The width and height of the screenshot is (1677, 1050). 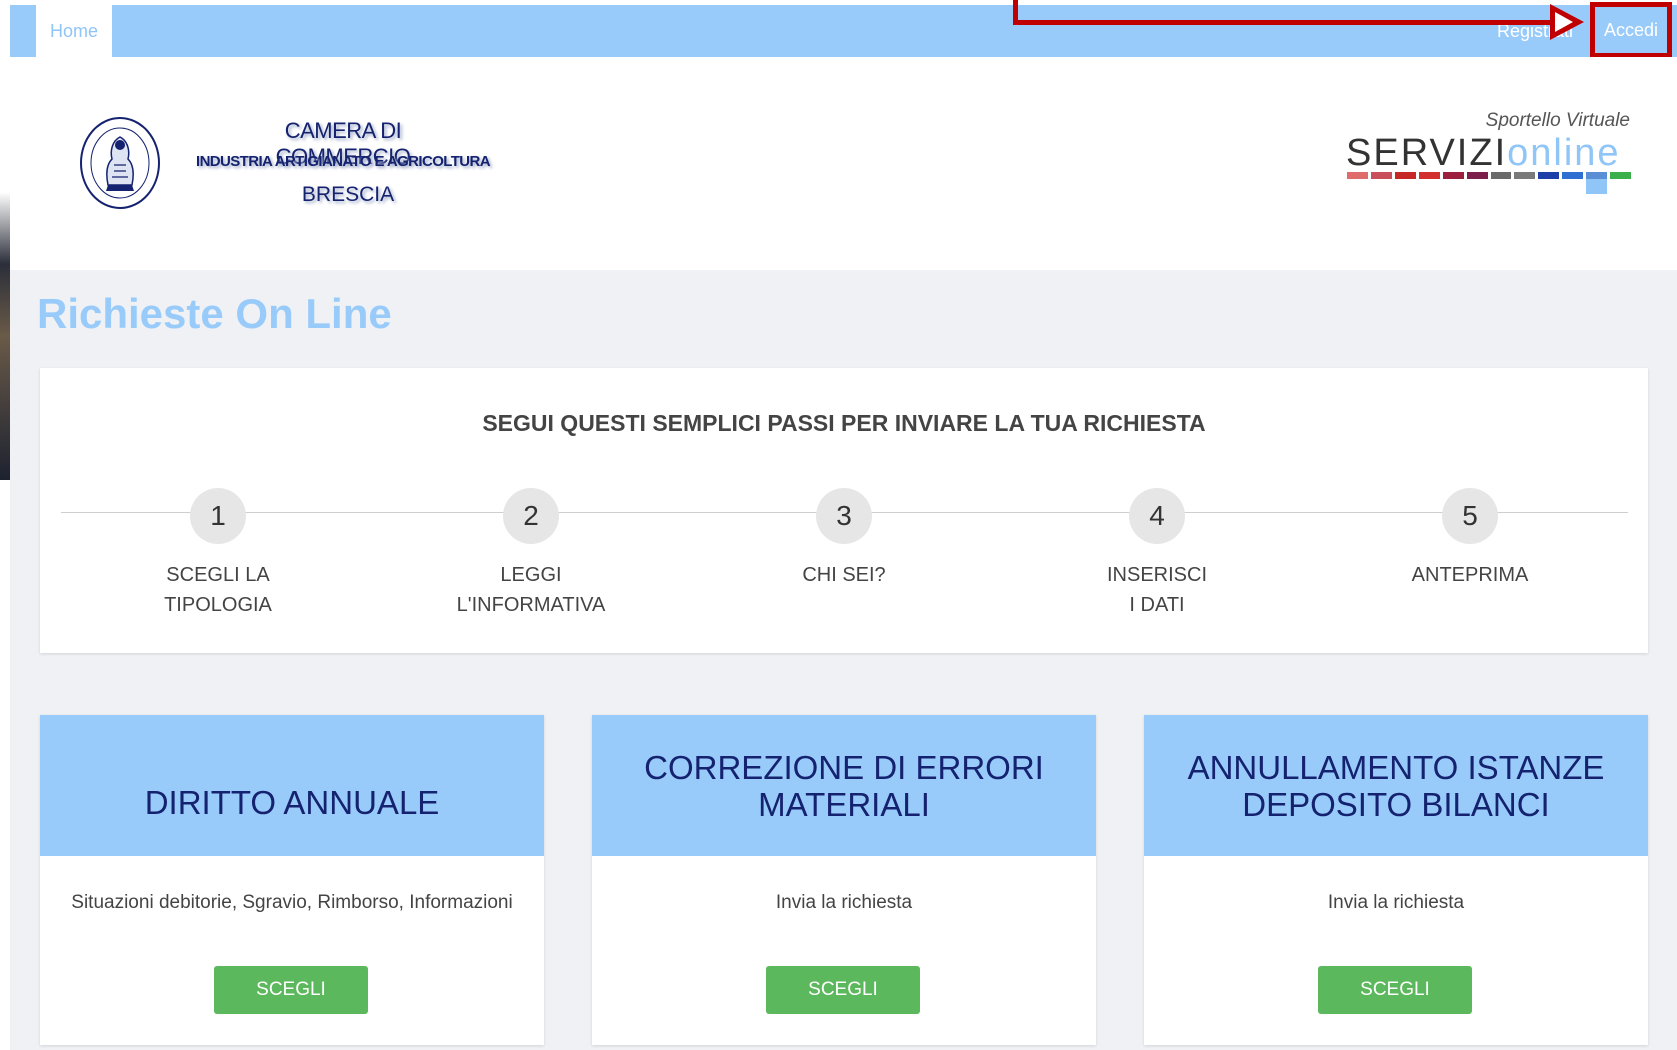 What do you see at coordinates (1157, 575) in the screenshot?
I see `step-label: INSERISCI` at bounding box center [1157, 575].